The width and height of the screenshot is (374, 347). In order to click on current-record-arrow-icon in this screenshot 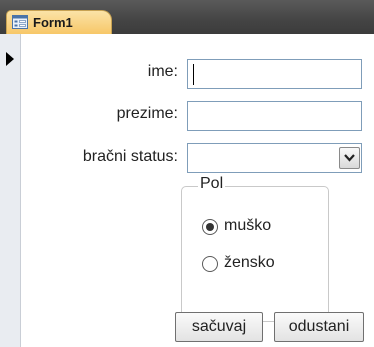, I will do `click(10, 59)`.